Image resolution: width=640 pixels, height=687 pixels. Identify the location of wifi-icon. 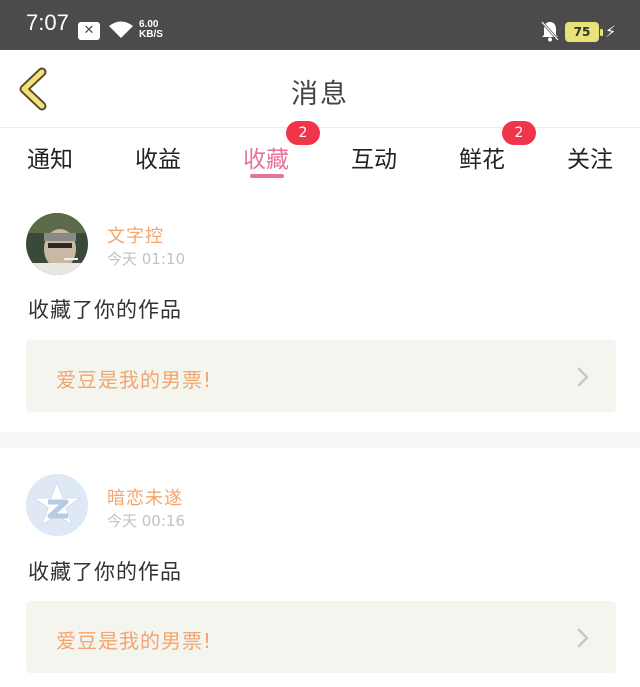
(121, 29).